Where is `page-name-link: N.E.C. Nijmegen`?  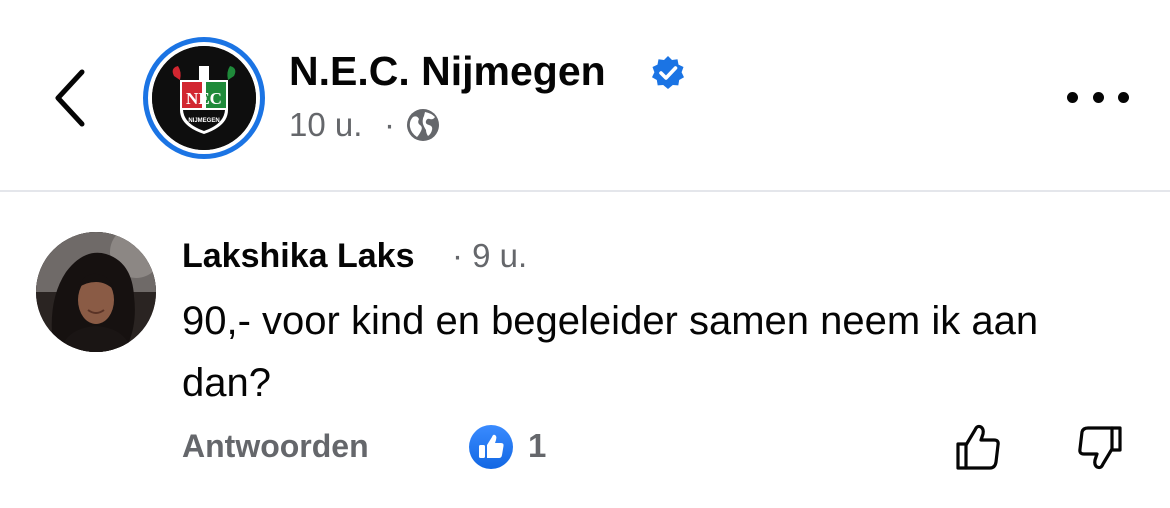
page-name-link: N.E.C. Nijmegen is located at coordinates (447, 71).